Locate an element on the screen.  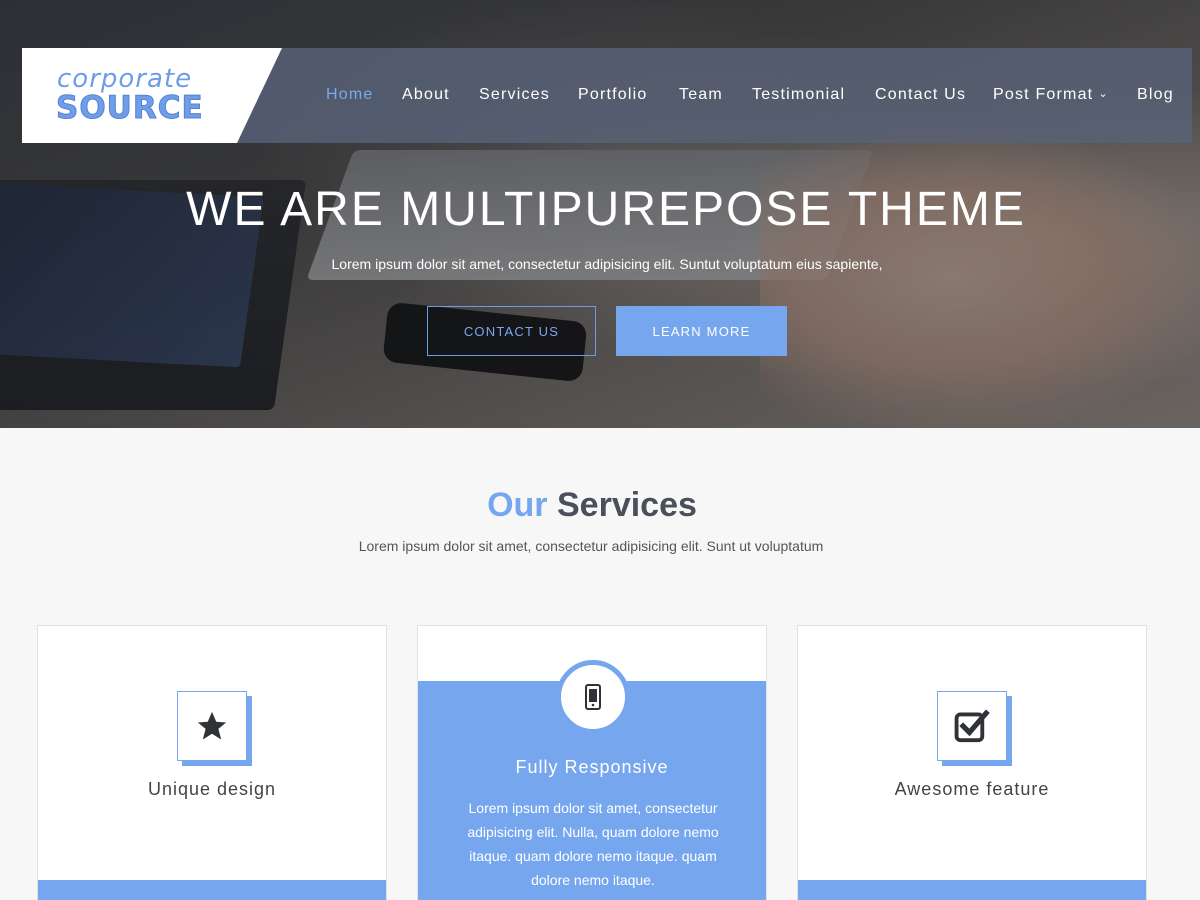
services-title: Our Services is located at coordinates (596, 505).